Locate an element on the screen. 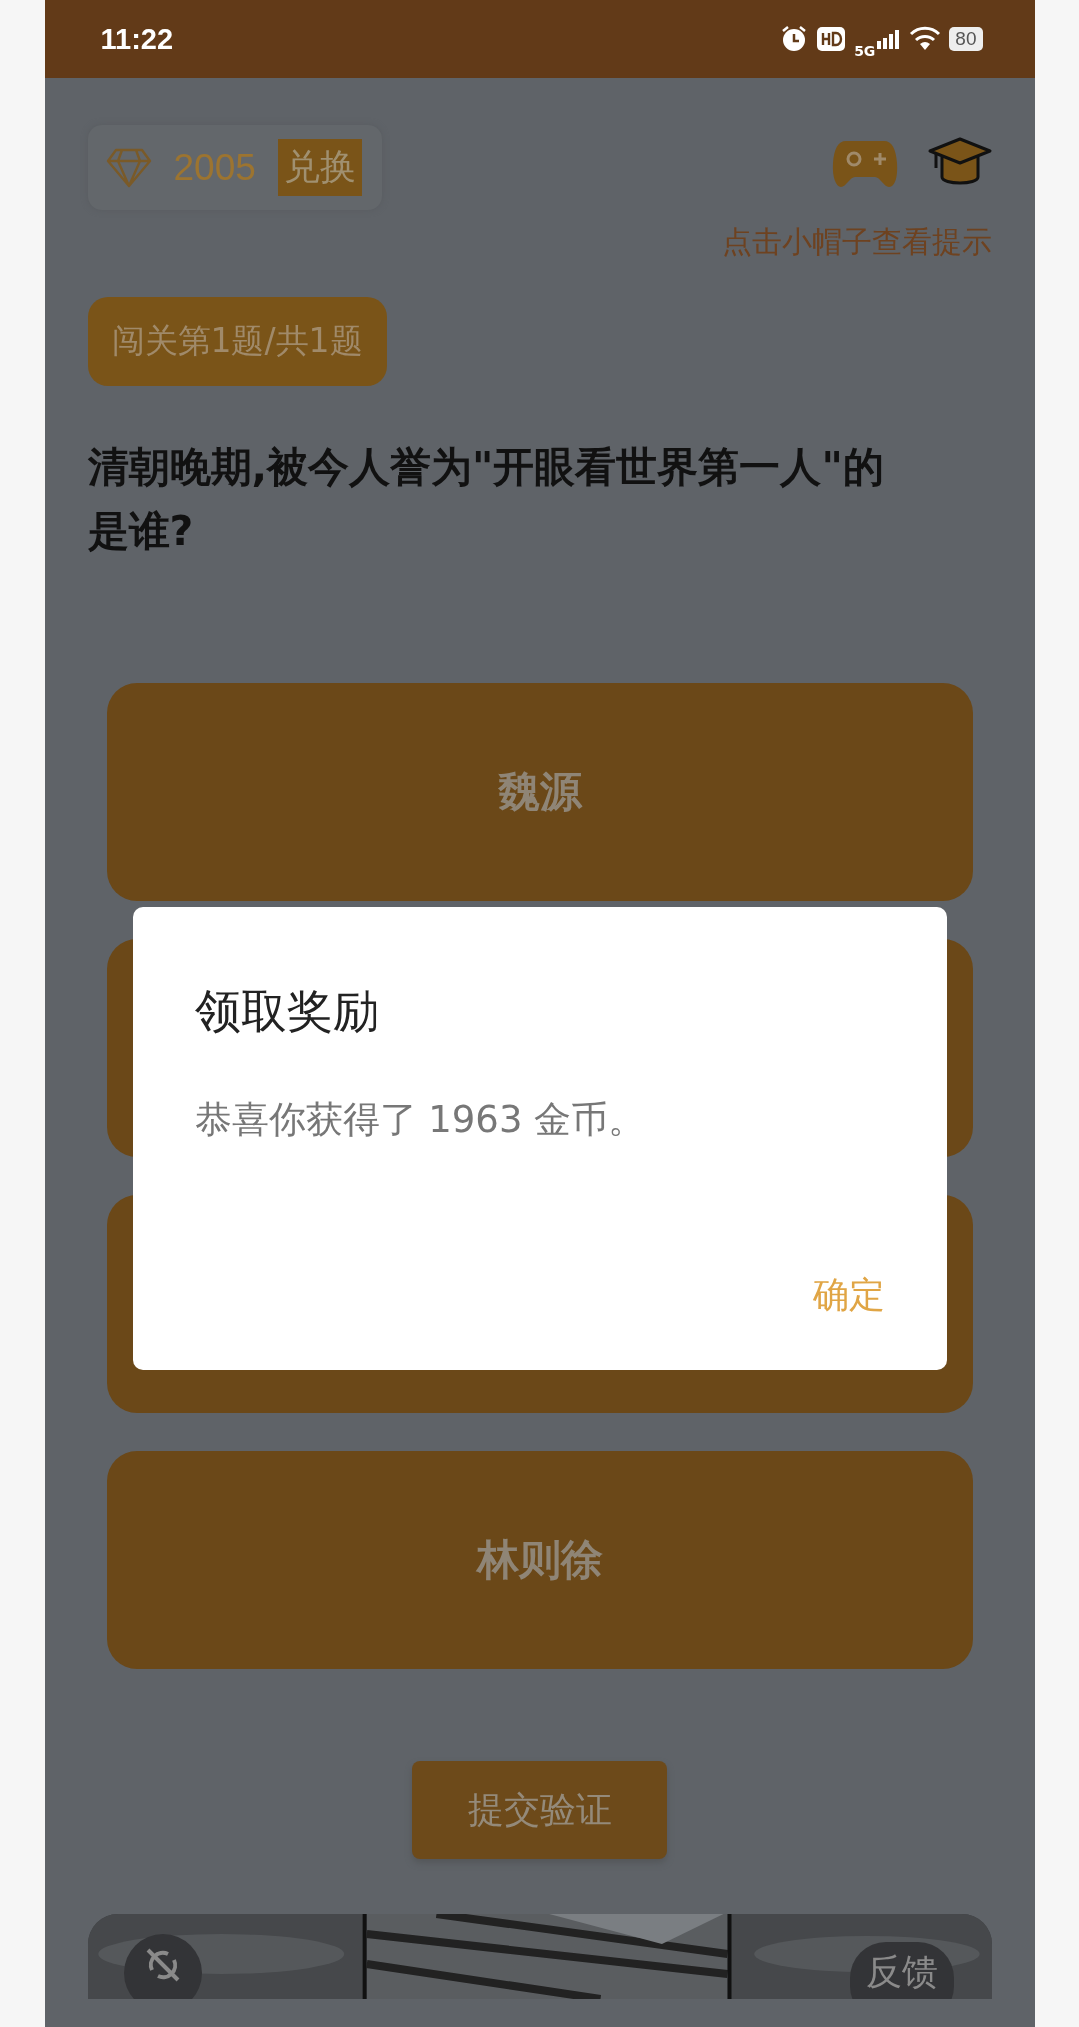  answer-option: 林则徐 is located at coordinates (539, 1560).